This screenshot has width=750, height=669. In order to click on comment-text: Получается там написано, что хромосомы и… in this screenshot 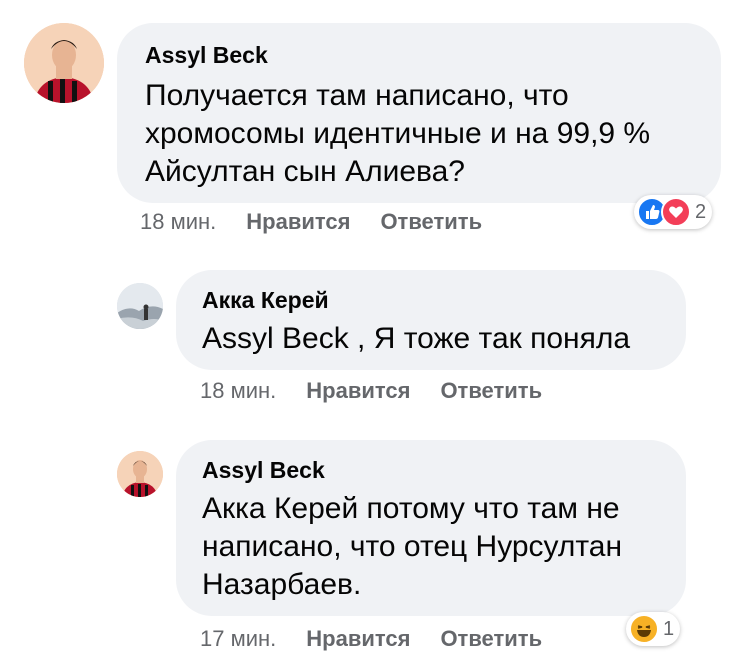, I will do `click(398, 133)`.